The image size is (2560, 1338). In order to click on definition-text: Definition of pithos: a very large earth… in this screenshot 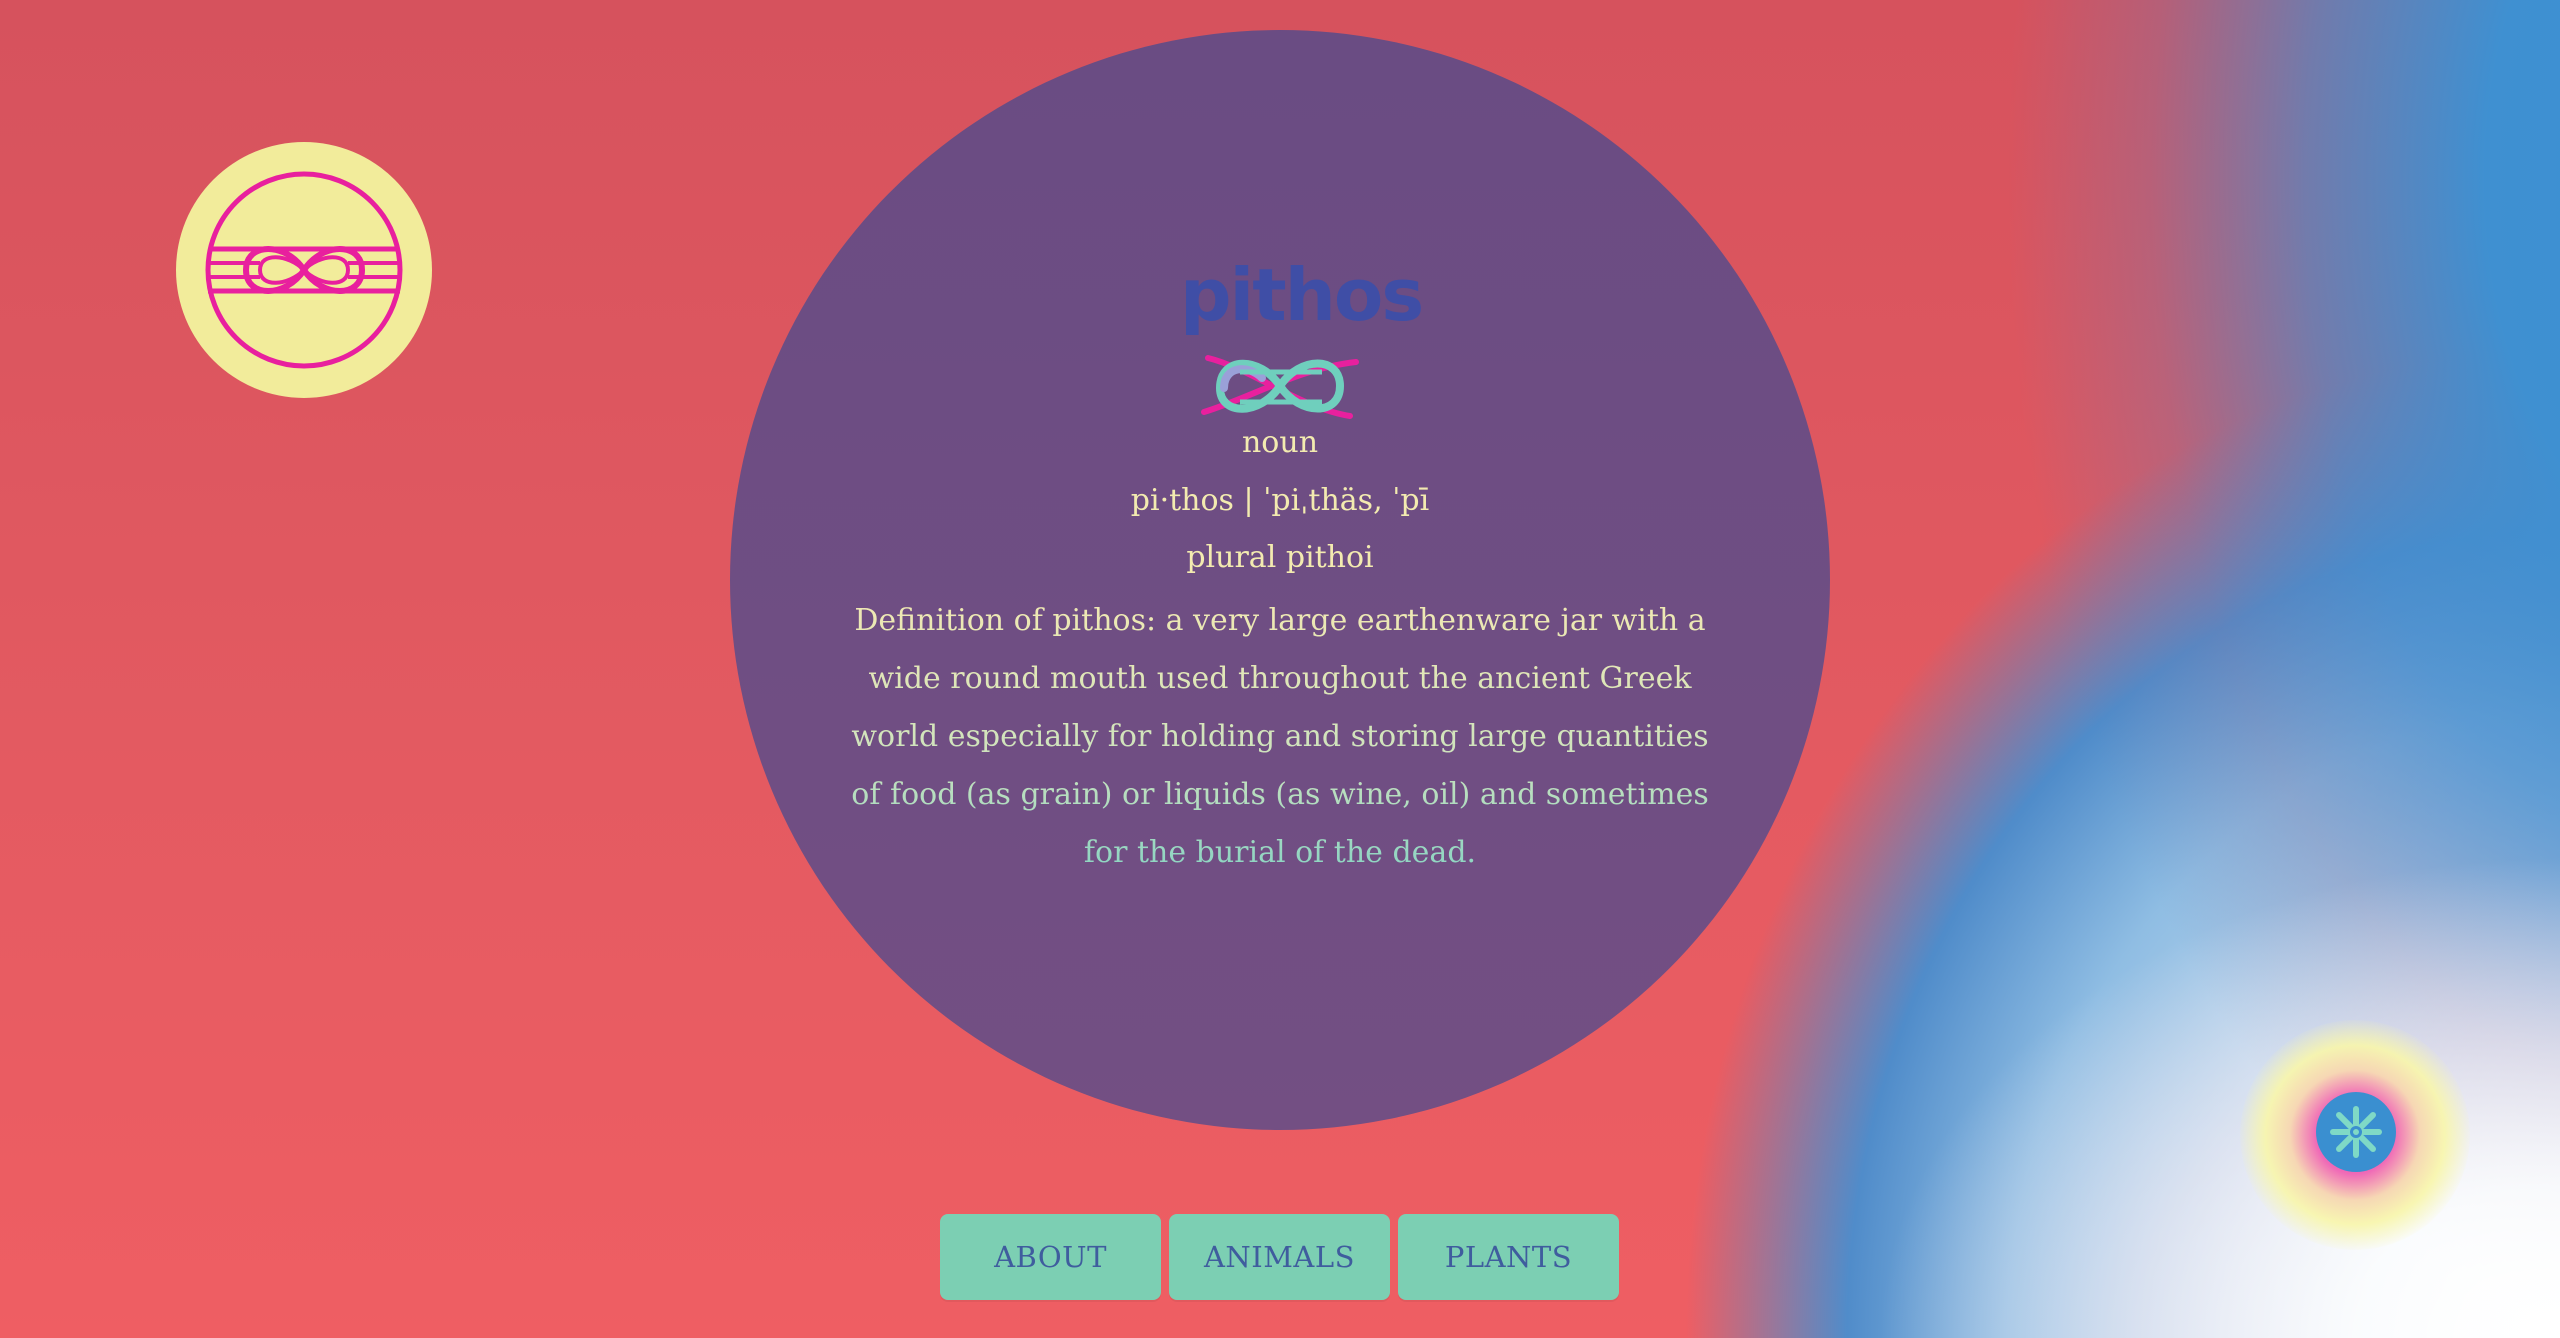, I will do `click(1280, 737)`.